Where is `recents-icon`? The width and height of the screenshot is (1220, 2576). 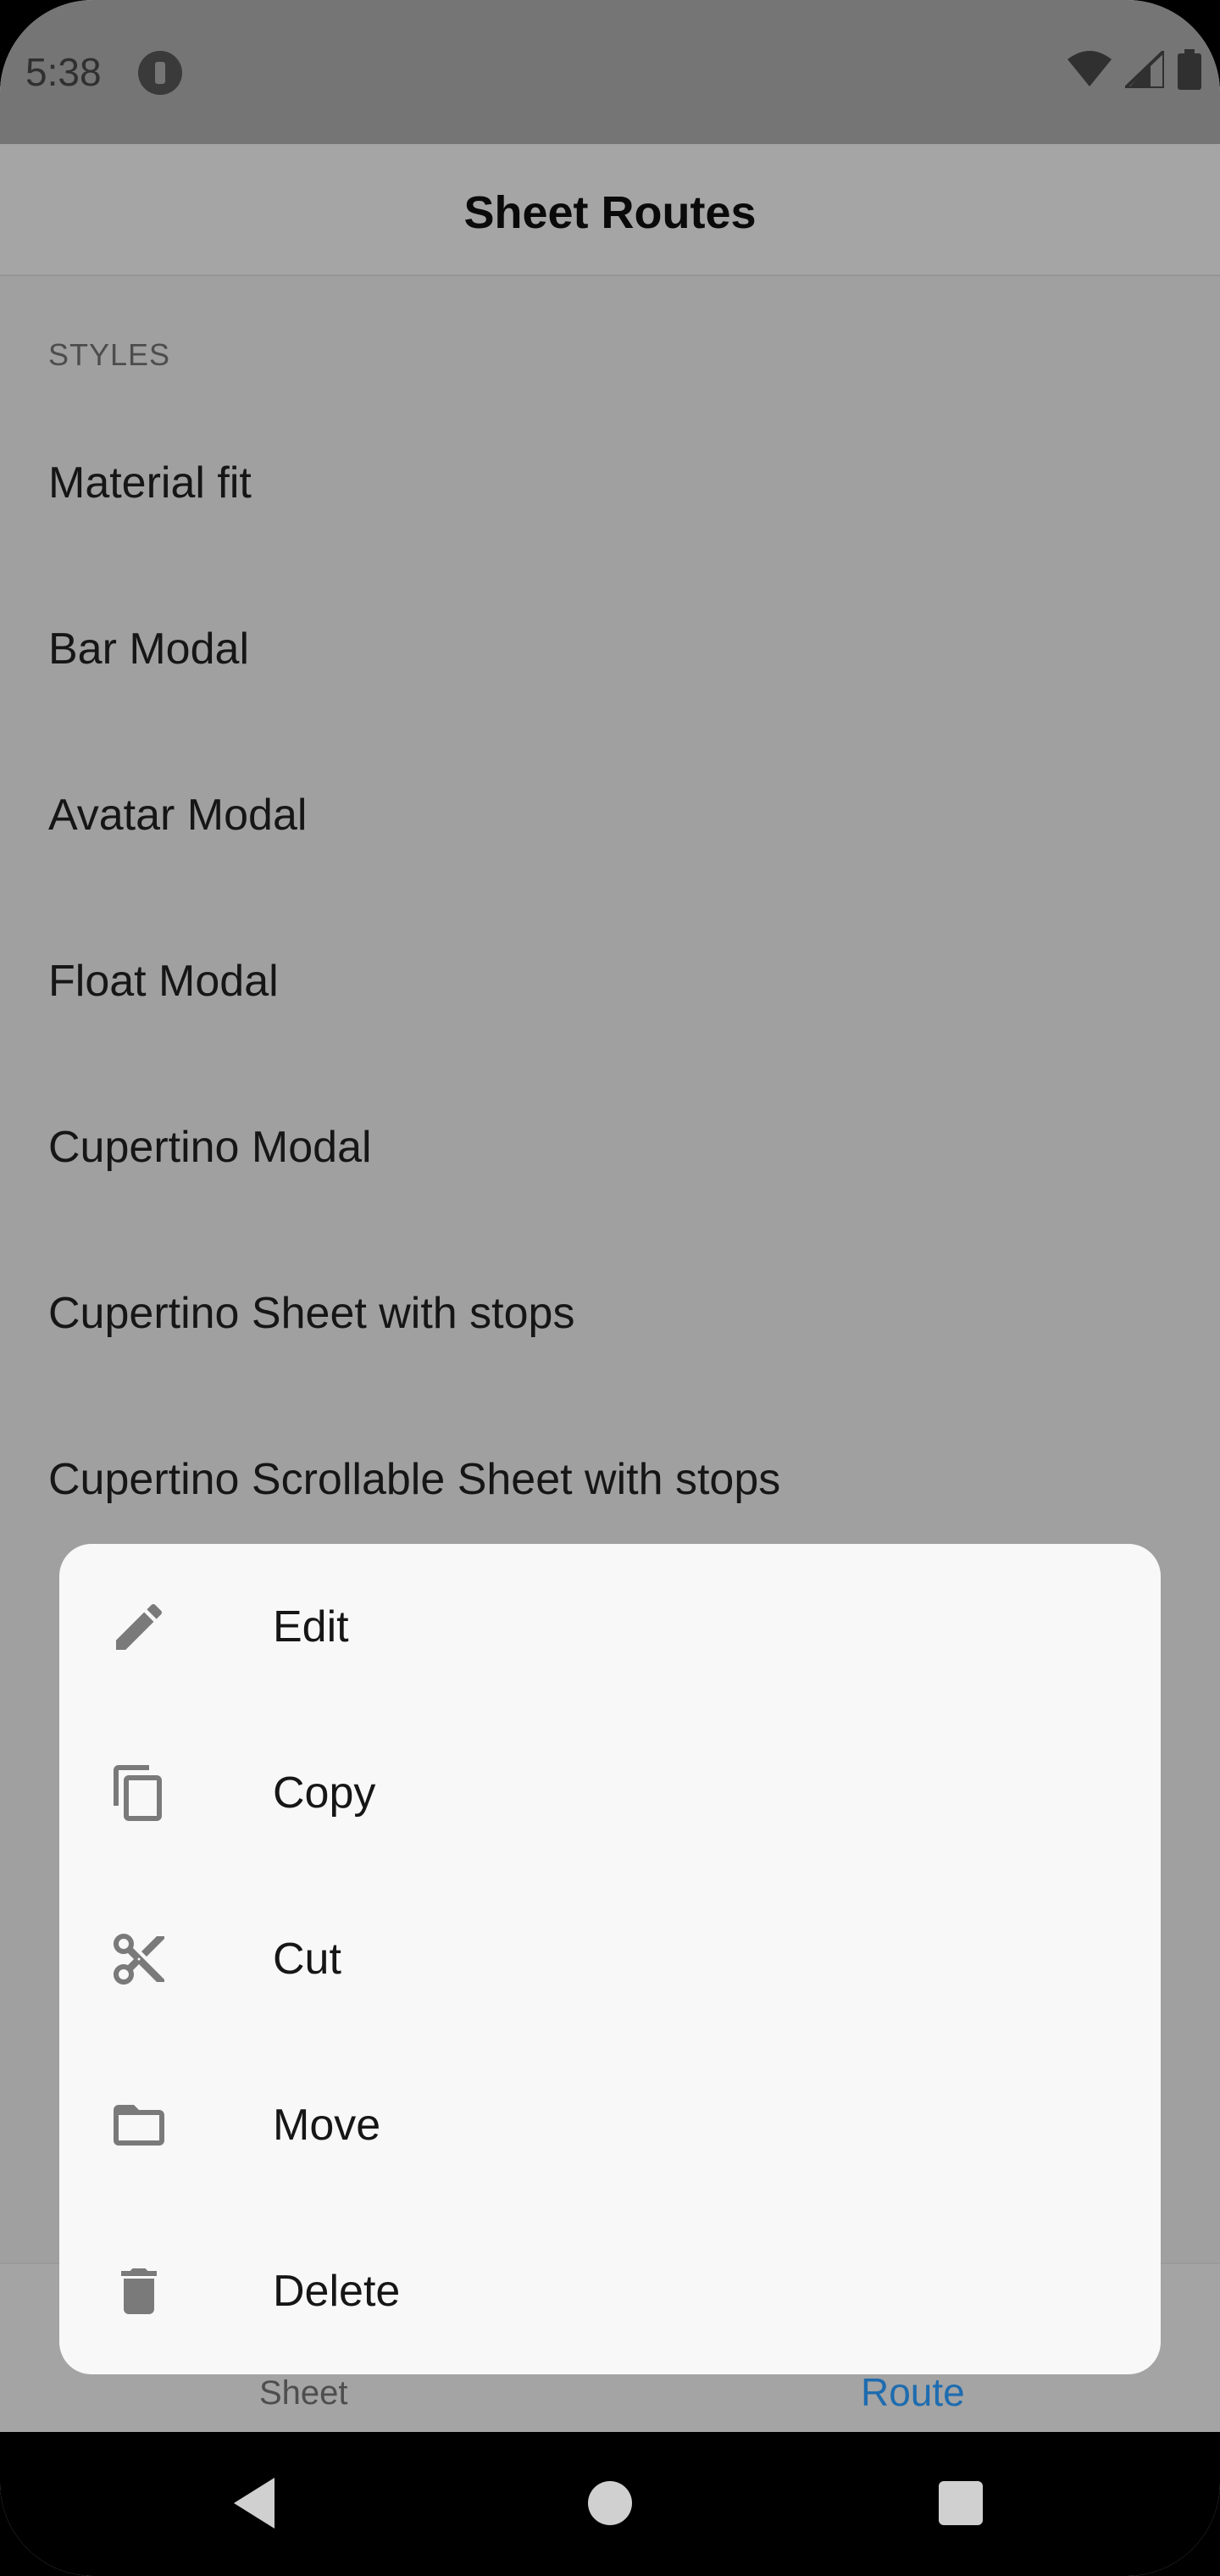 recents-icon is located at coordinates (961, 2503).